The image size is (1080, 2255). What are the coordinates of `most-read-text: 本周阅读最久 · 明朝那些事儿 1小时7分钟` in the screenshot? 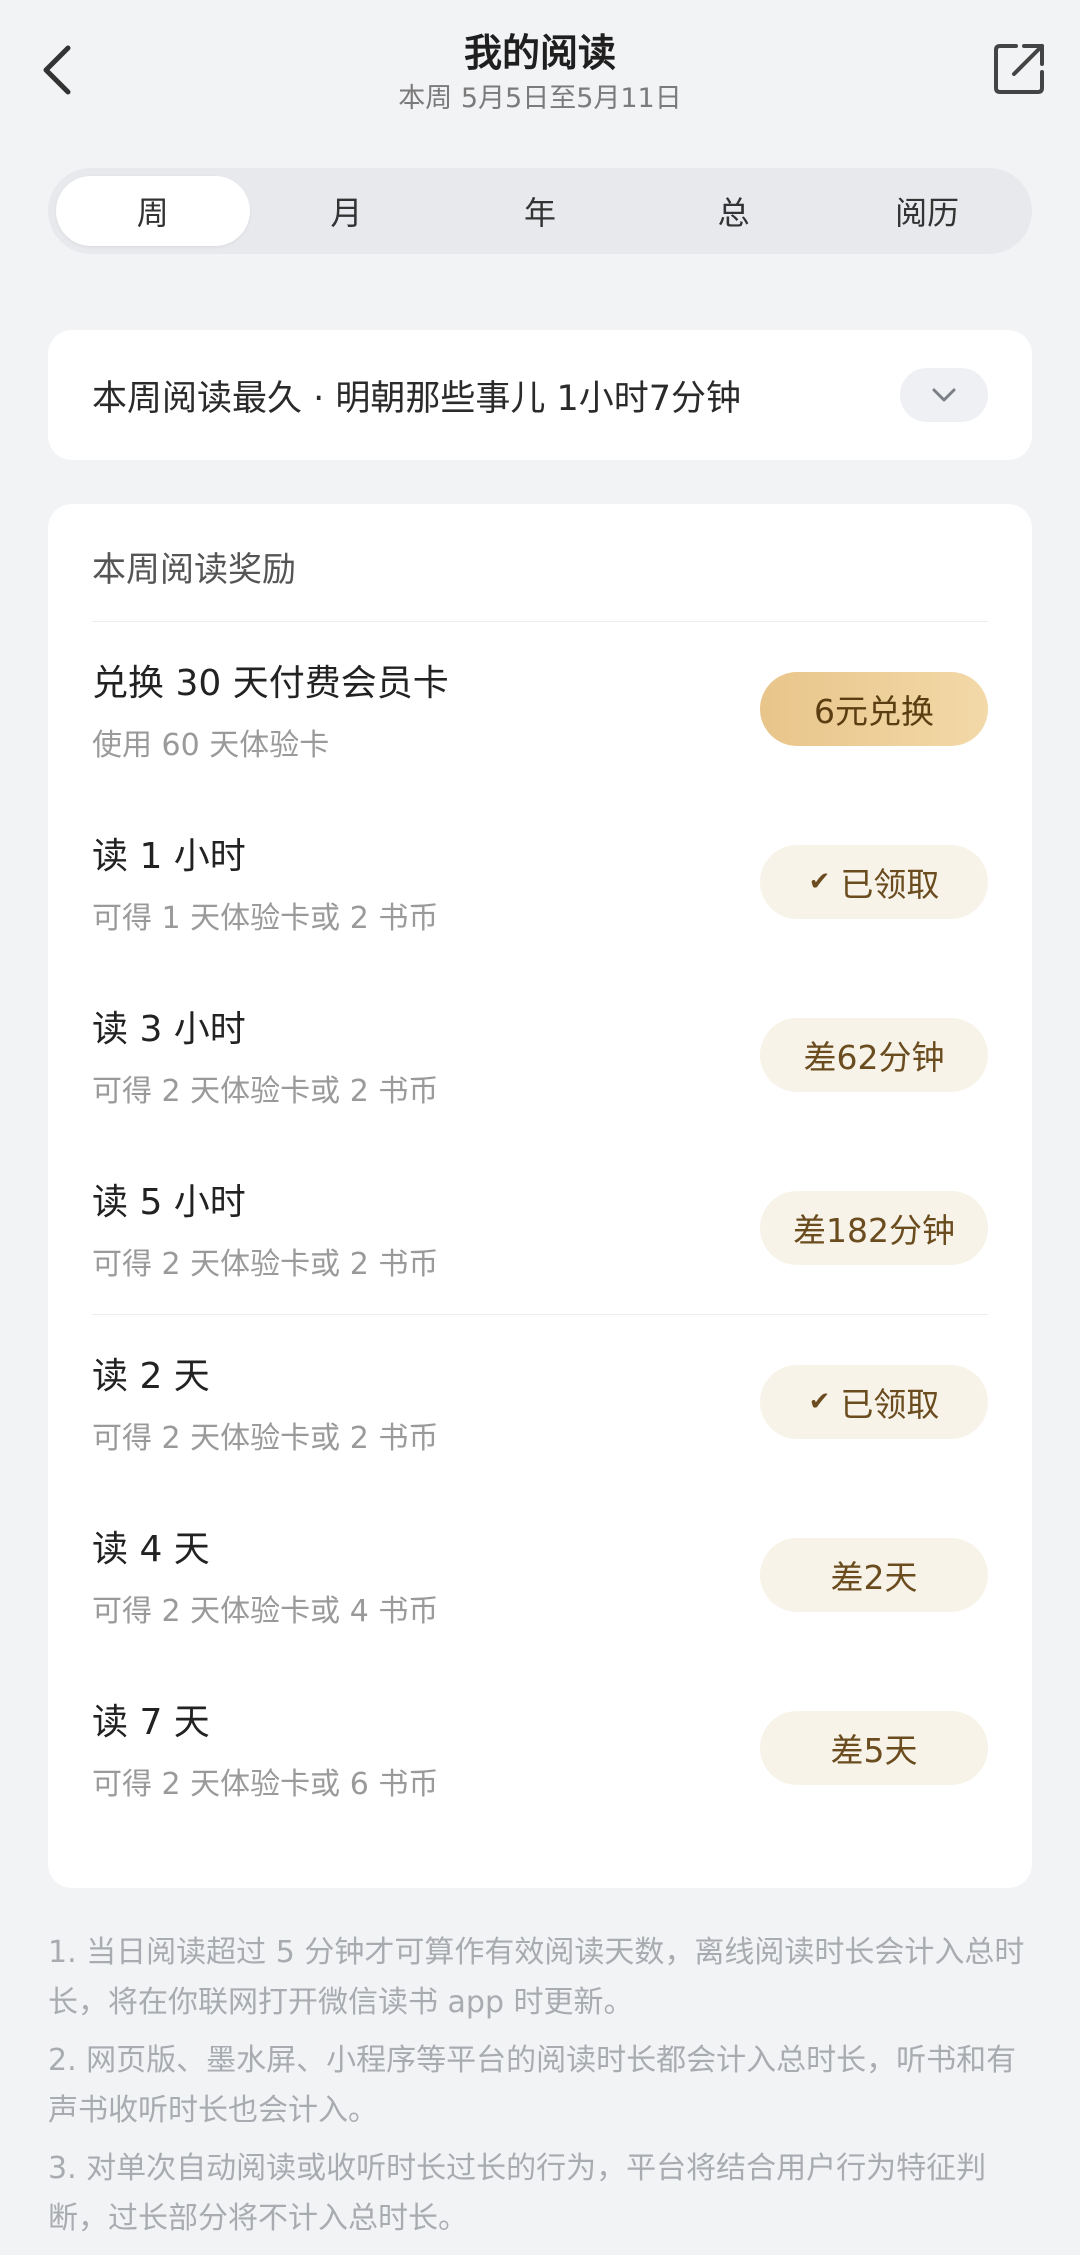 It's located at (417, 398).